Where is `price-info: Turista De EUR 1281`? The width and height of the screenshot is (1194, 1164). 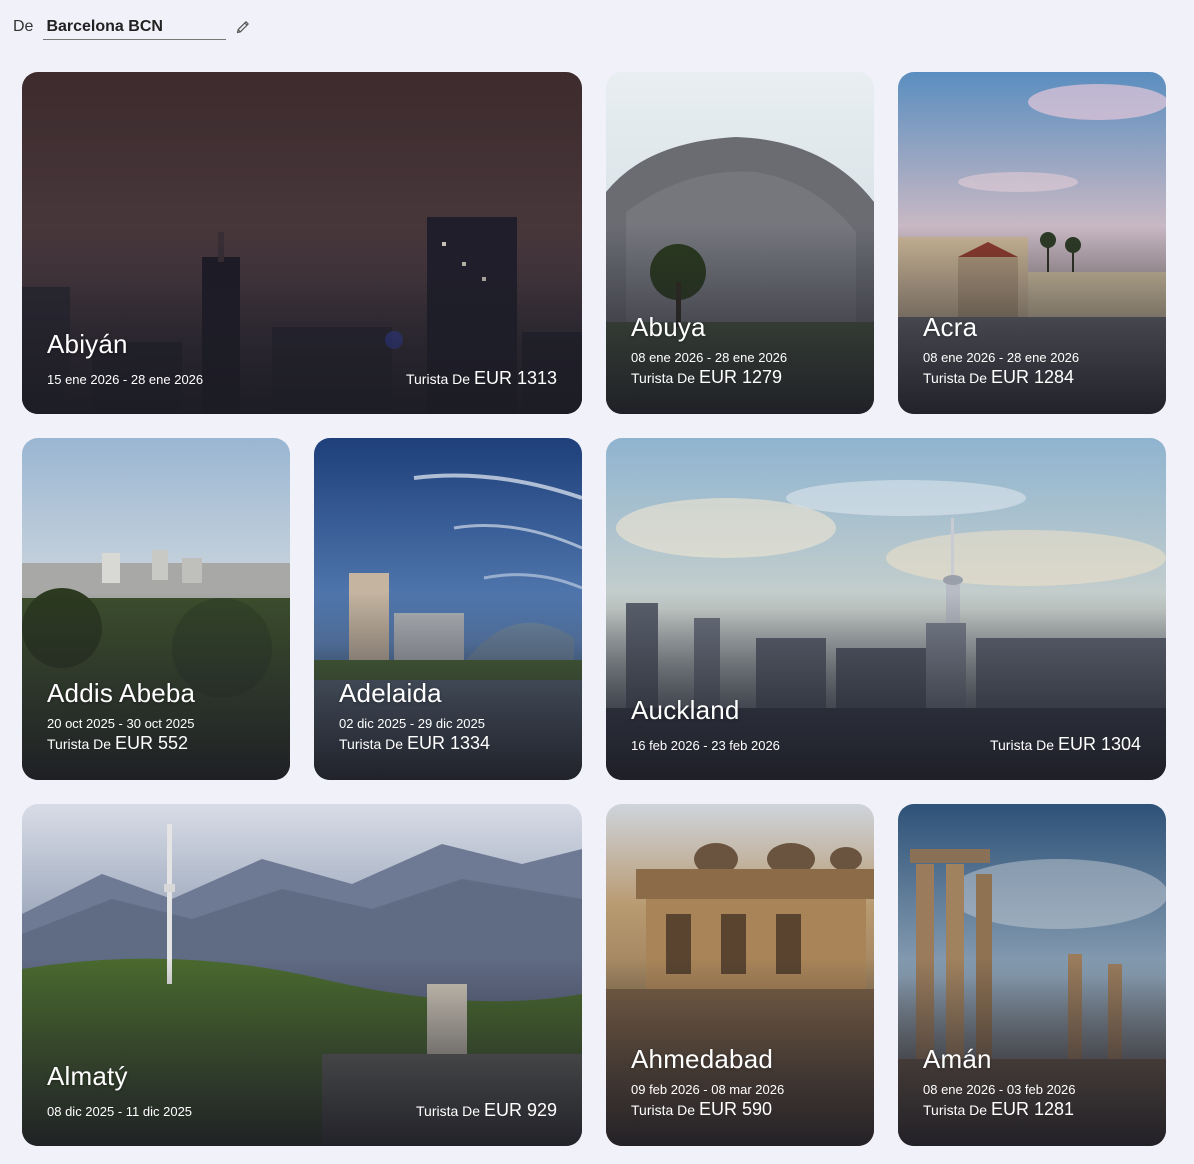
price-info: Turista De EUR 1281 is located at coordinates (998, 1109).